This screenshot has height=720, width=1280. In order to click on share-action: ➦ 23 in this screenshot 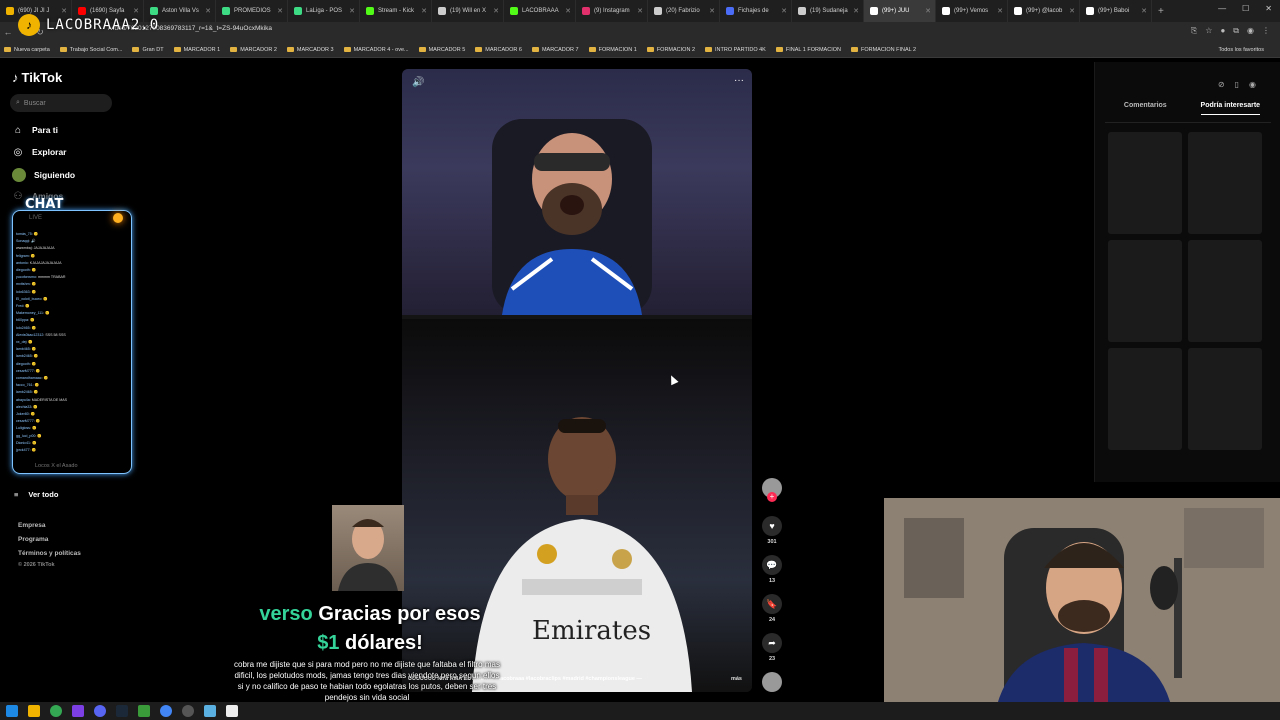, I will do `click(772, 647)`.